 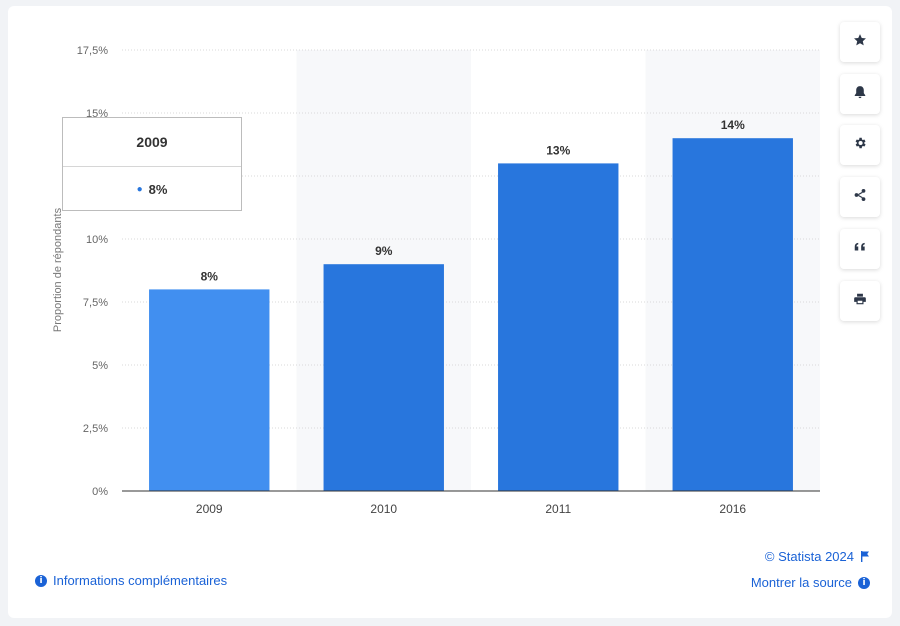 What do you see at coordinates (92, 51) in the screenshot?
I see `y-tick-label: 17,5%` at bounding box center [92, 51].